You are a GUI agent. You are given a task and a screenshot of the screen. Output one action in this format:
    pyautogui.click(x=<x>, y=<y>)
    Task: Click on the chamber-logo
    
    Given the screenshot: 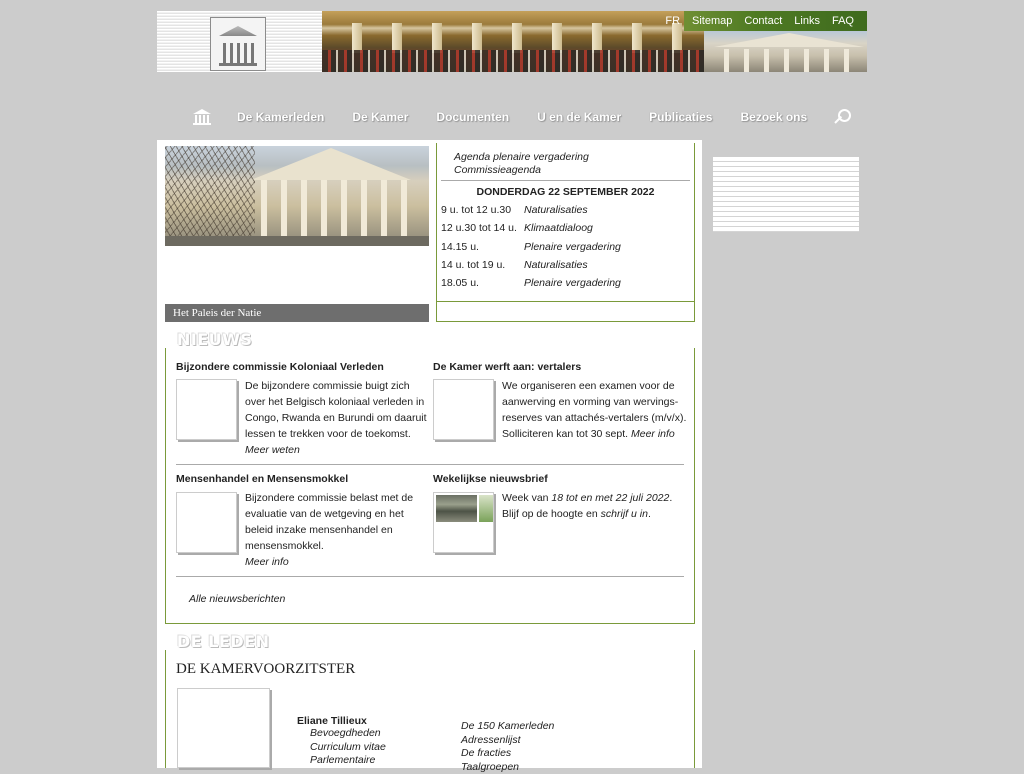 What is the action you would take?
    pyautogui.click(x=238, y=44)
    